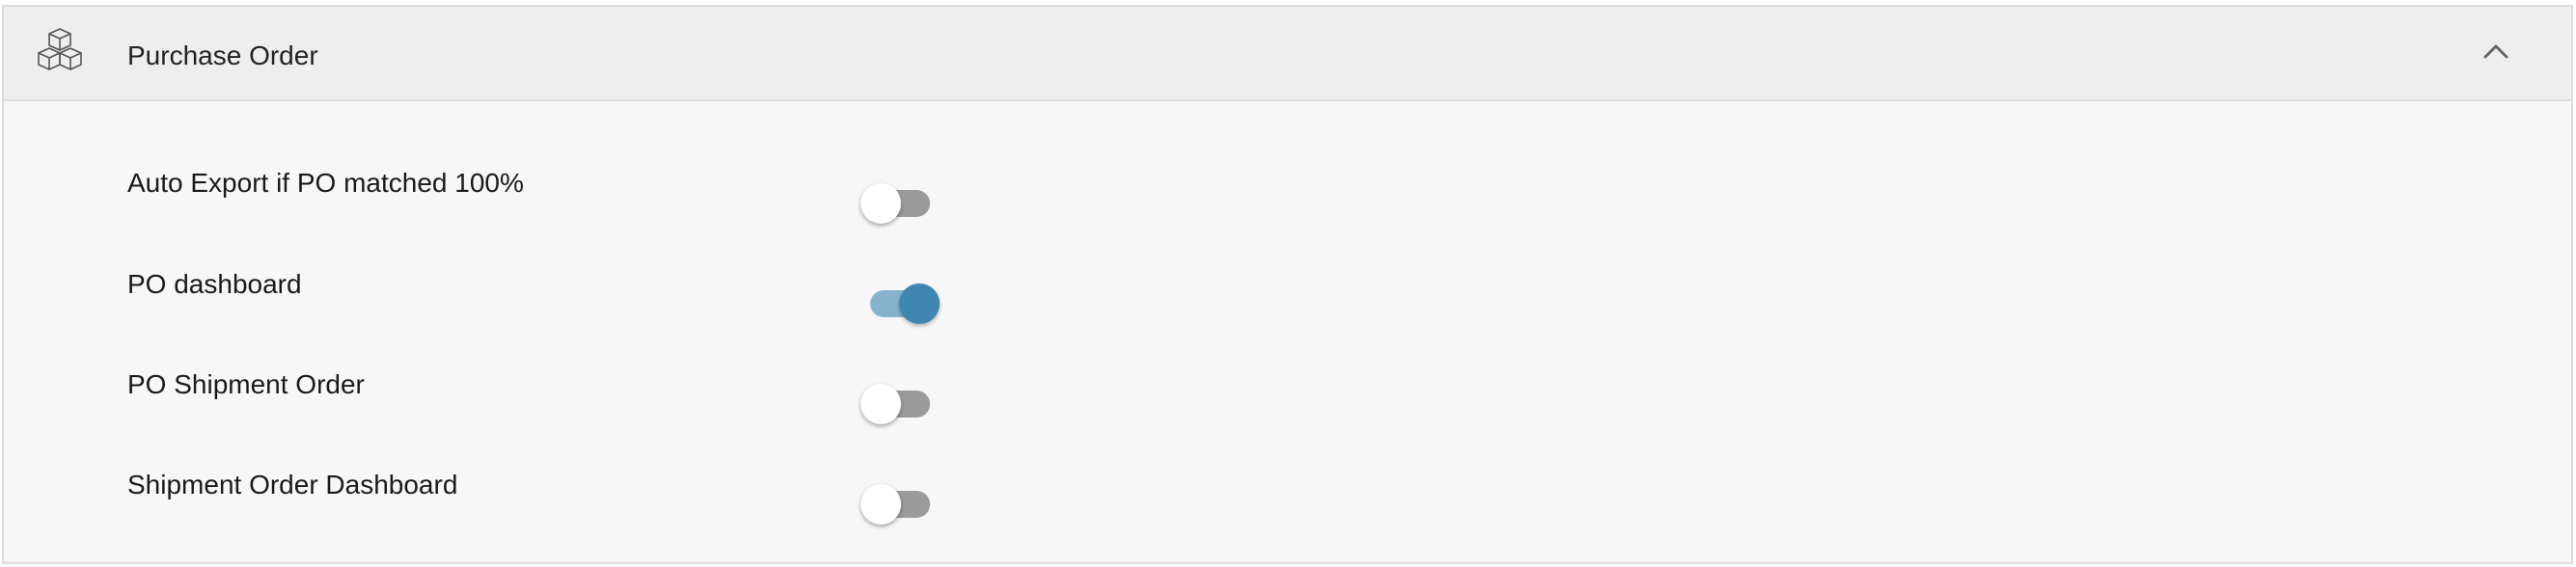 Image resolution: width=2576 pixels, height=567 pixels. I want to click on chevron-up-icon, so click(2495, 53).